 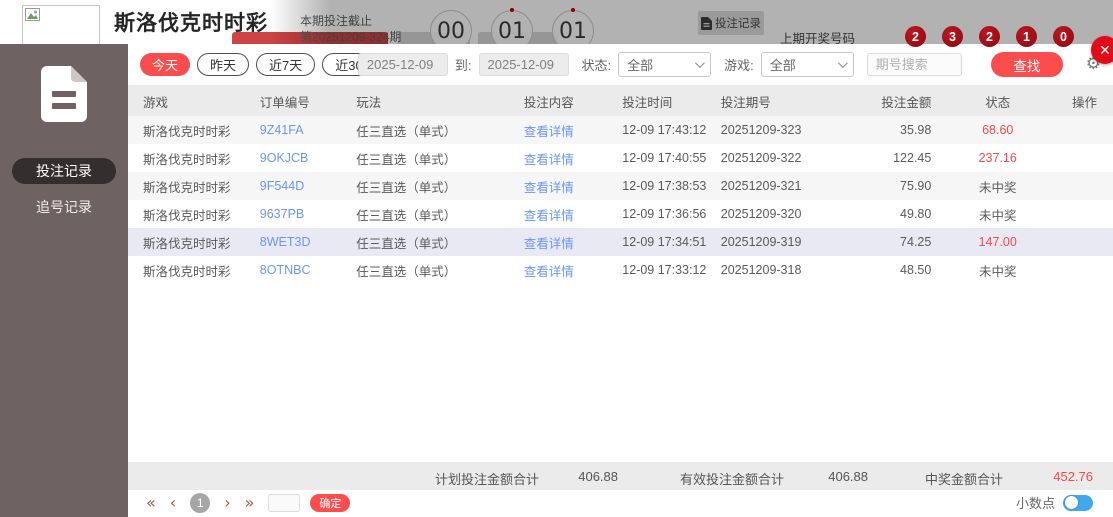 I want to click on cell-status: 237.16, so click(x=997, y=158).